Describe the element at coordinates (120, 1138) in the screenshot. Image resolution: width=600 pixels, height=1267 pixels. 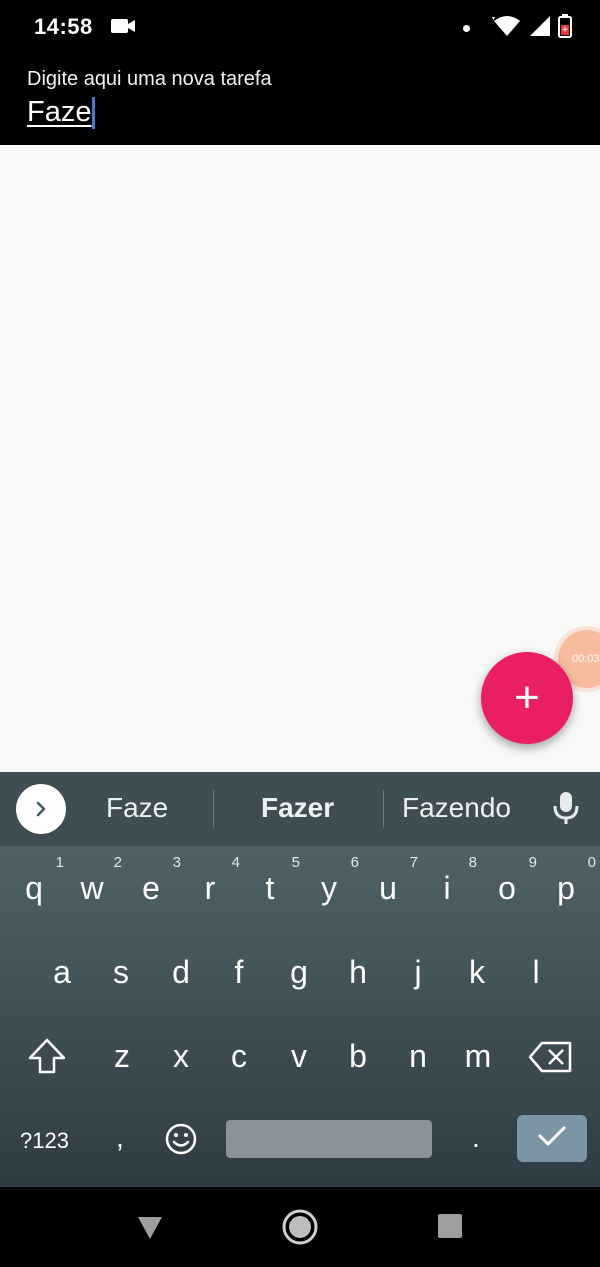
I see `key-comma: ,` at that location.